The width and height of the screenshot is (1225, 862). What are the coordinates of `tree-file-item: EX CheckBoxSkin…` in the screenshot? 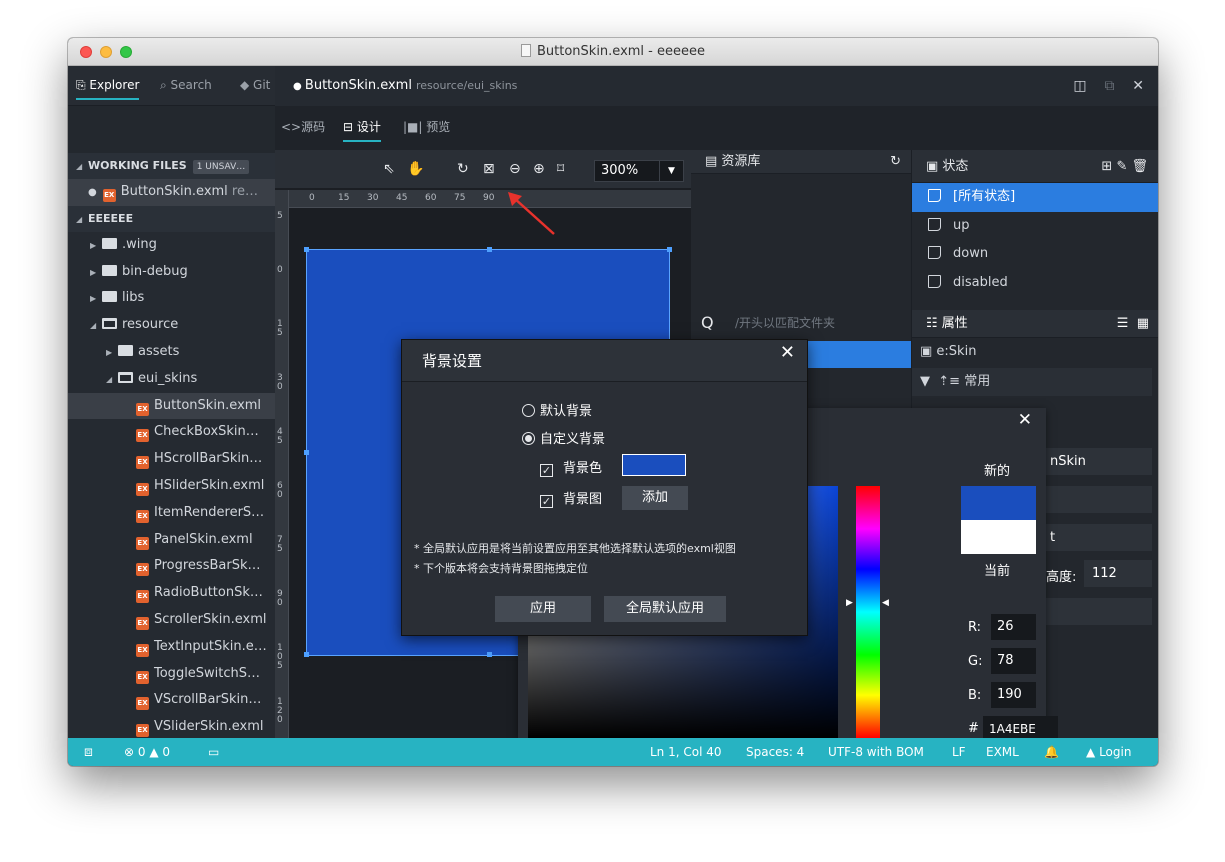 It's located at (171, 432).